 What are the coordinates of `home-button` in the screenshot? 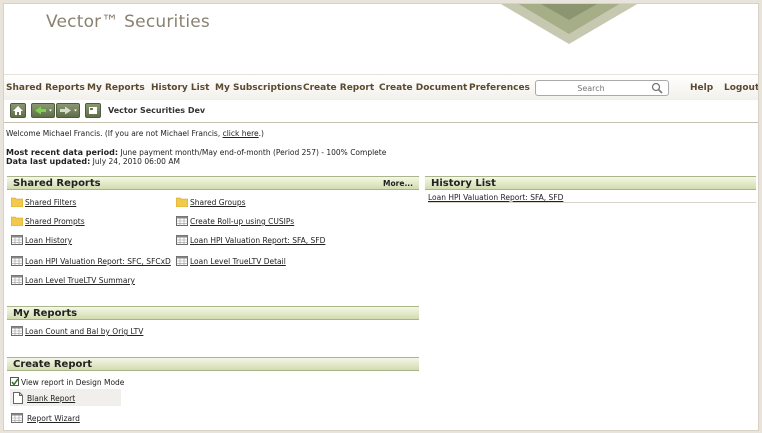 It's located at (18, 110).